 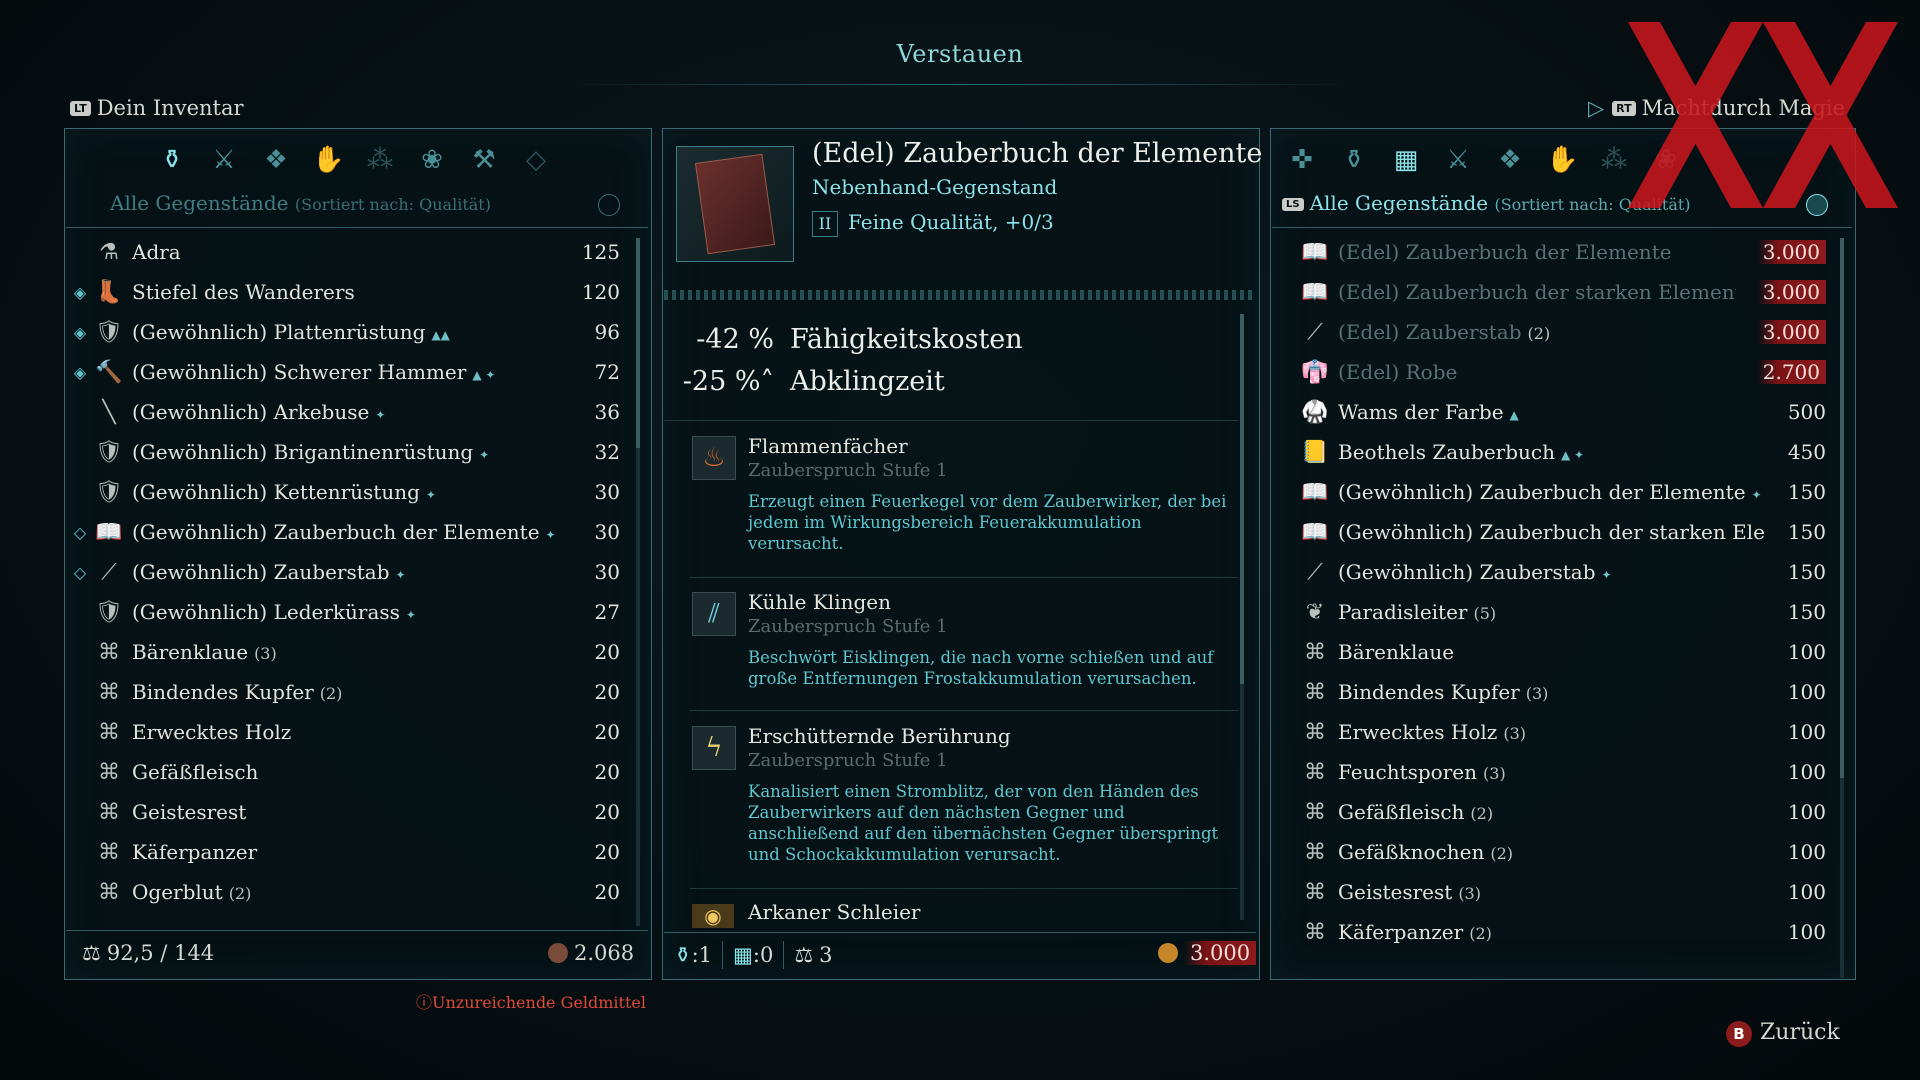 I want to click on right-header-divider, so click(x=1562, y=227).